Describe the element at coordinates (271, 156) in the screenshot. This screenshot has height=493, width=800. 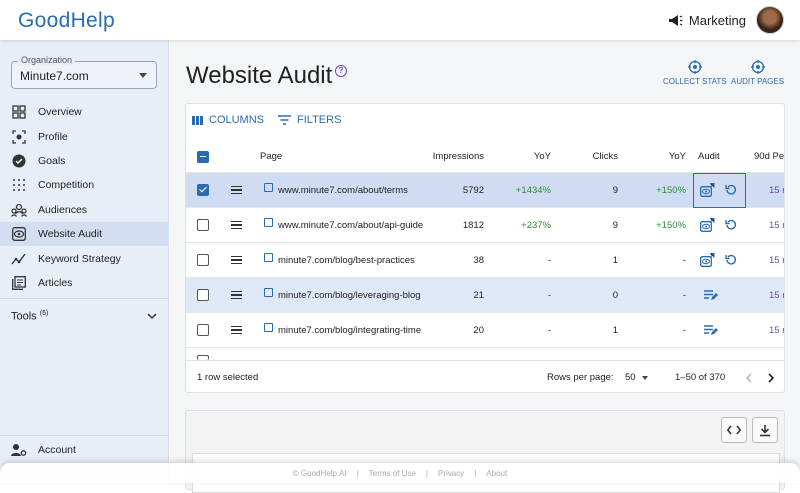
I see `header-page: Page` at that location.